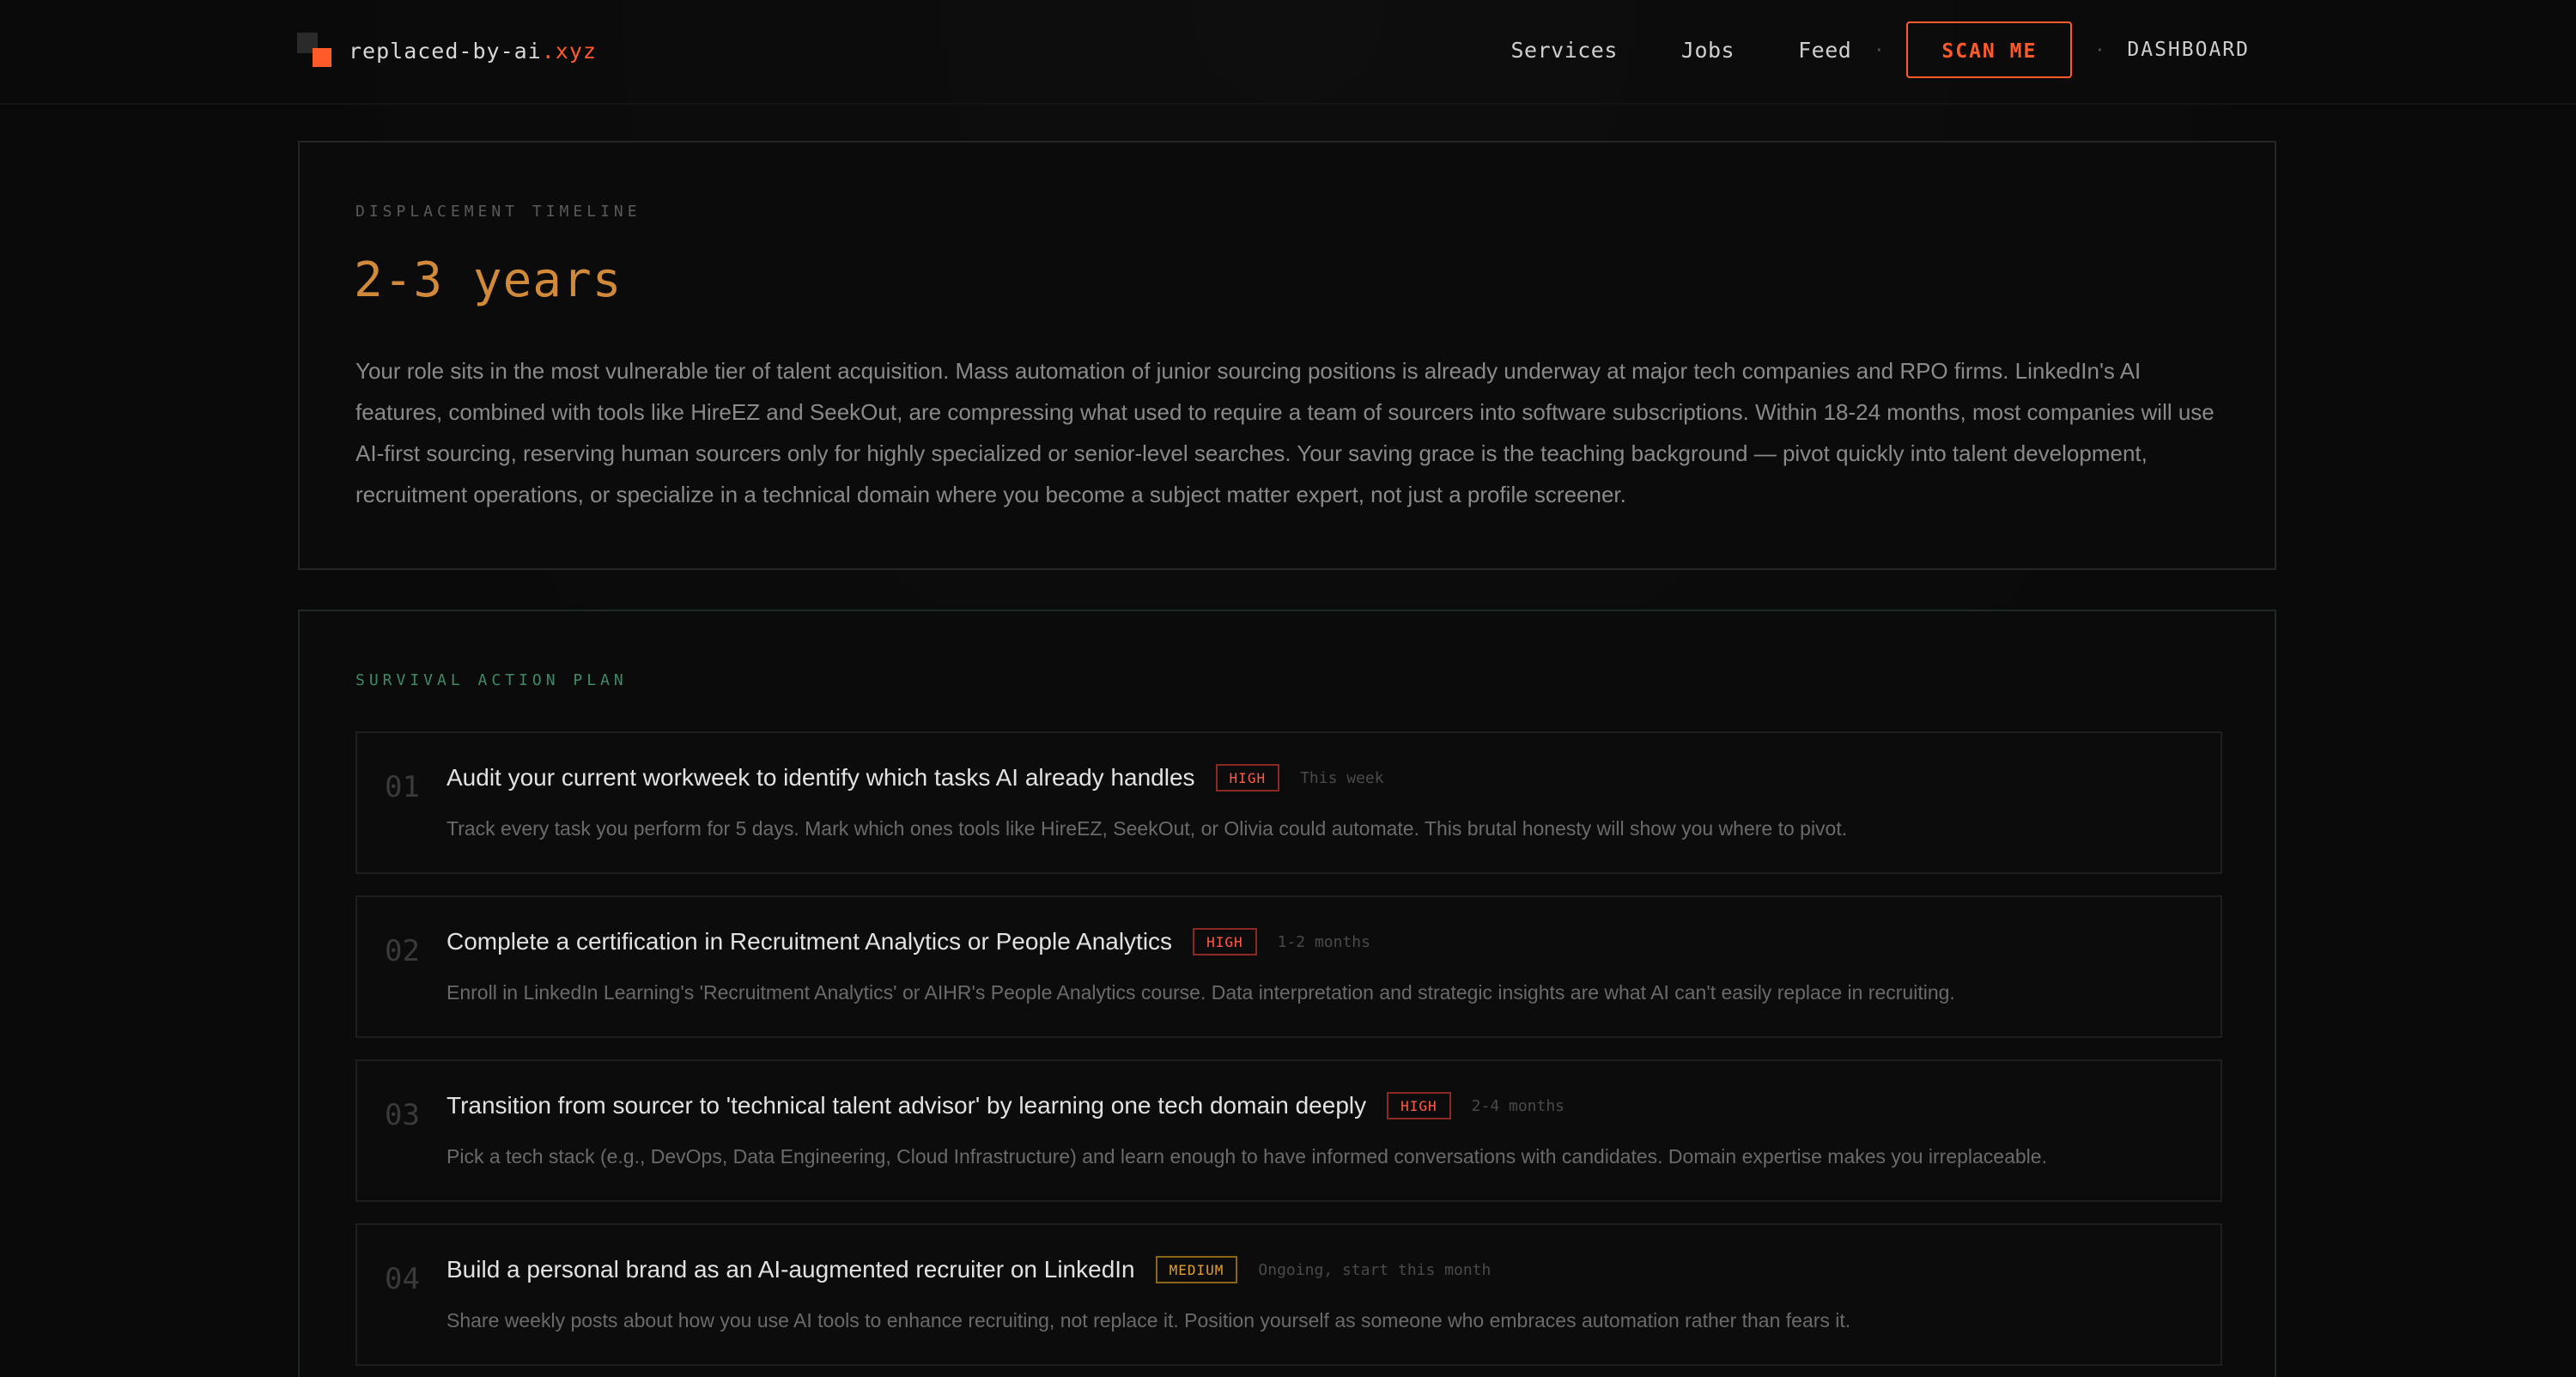 The width and height of the screenshot is (2576, 1377). Describe the element at coordinates (2188, 50) in the screenshot. I see `nav-dashboard: DASHBOARD` at that location.